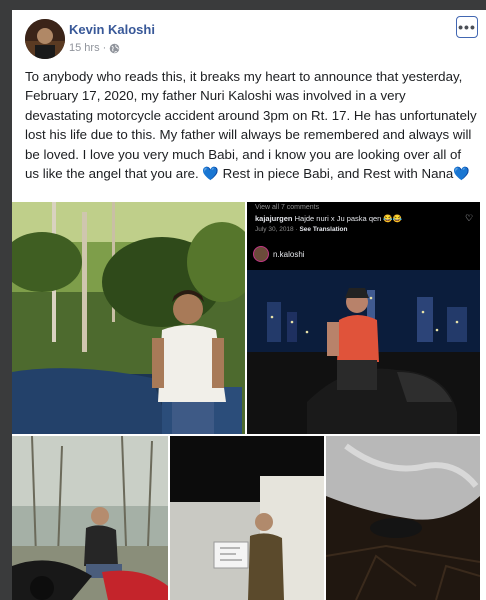  What do you see at coordinates (274, 229) in the screenshot?
I see `comment-date: July 30, 2018` at bounding box center [274, 229].